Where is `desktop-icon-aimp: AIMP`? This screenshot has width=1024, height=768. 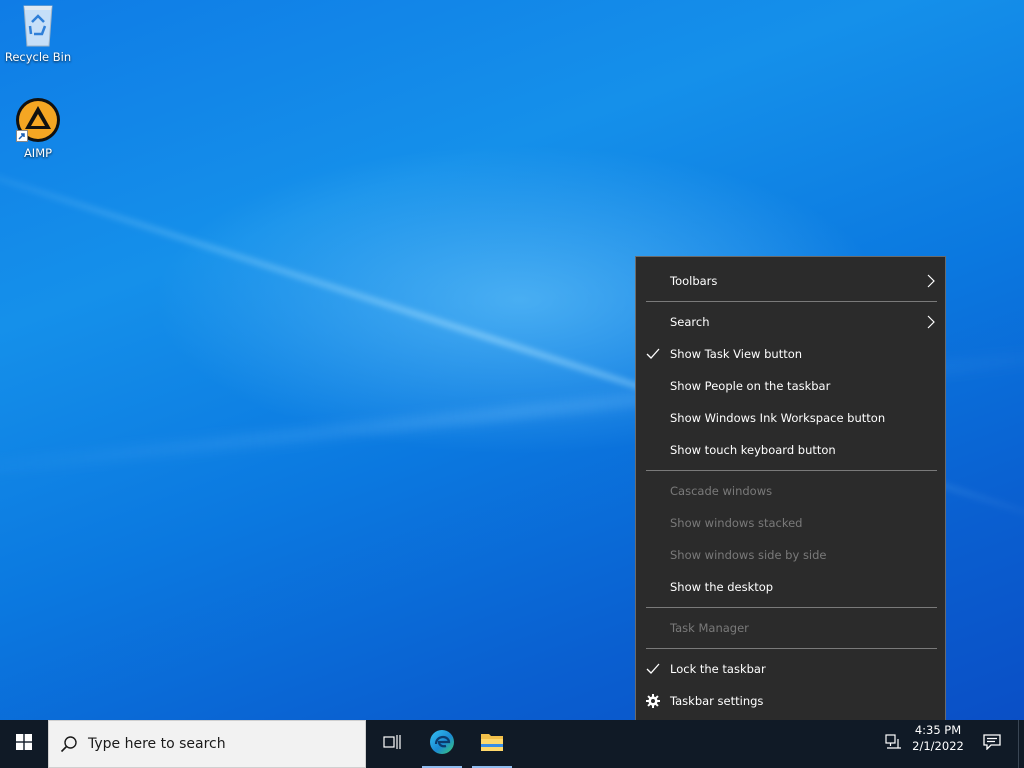
desktop-icon-aimp: AIMP is located at coordinates (38, 128).